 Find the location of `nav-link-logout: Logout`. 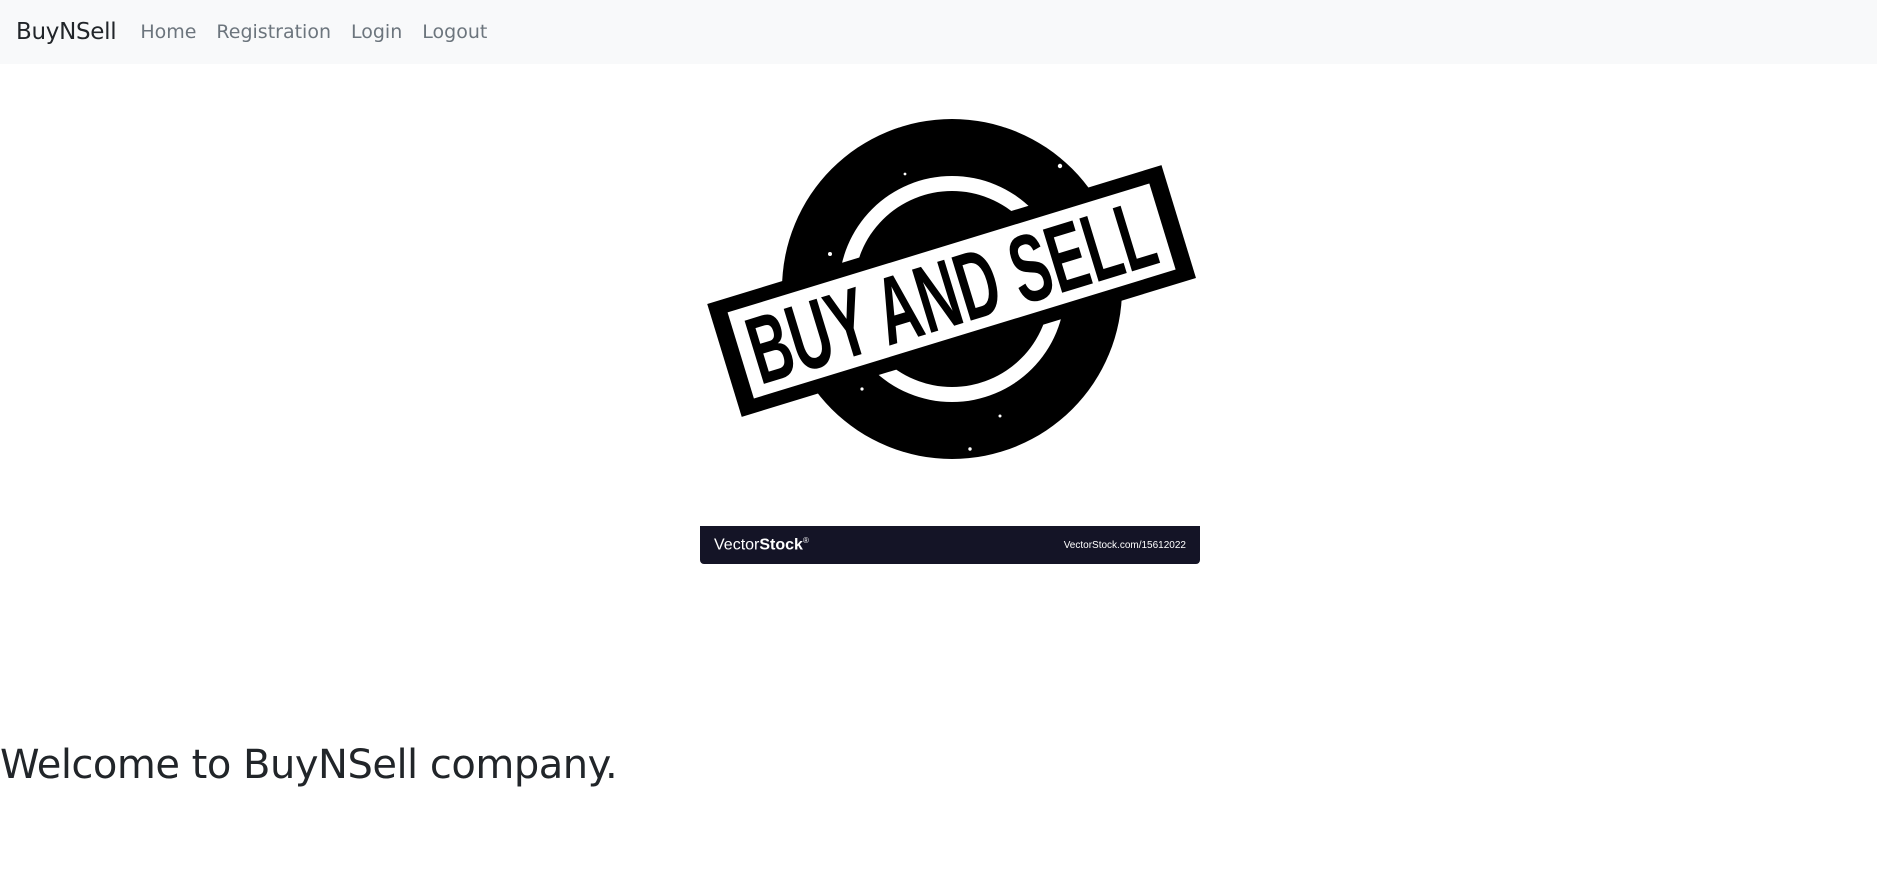

nav-link-logout: Logout is located at coordinates (454, 32).